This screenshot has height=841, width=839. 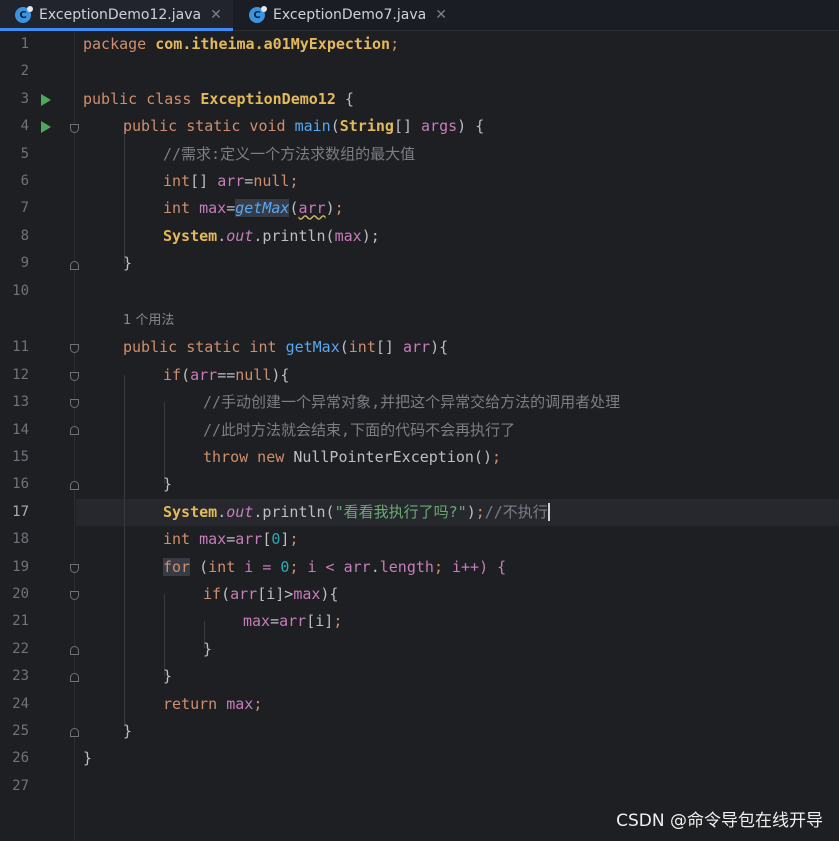 I want to click on field: length, so click(x=406, y=566).